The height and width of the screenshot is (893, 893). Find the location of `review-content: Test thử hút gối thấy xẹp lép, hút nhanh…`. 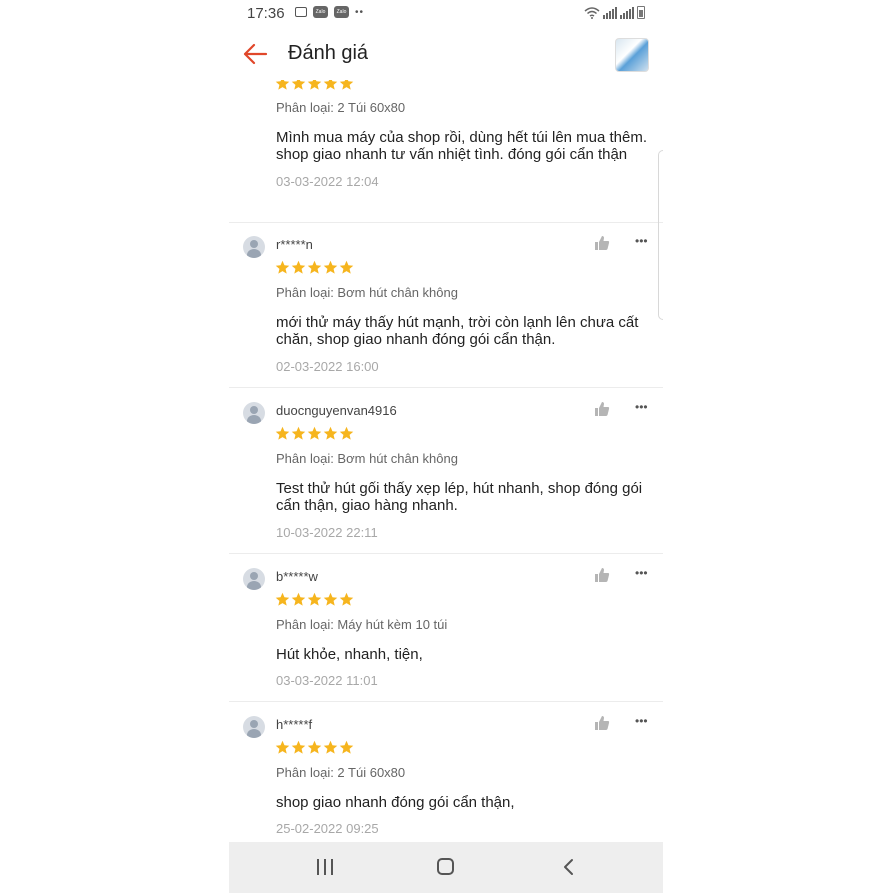

review-content: Test thử hút gối thấy xẹp lép, hút nhanh… is located at coordinates (462, 497).